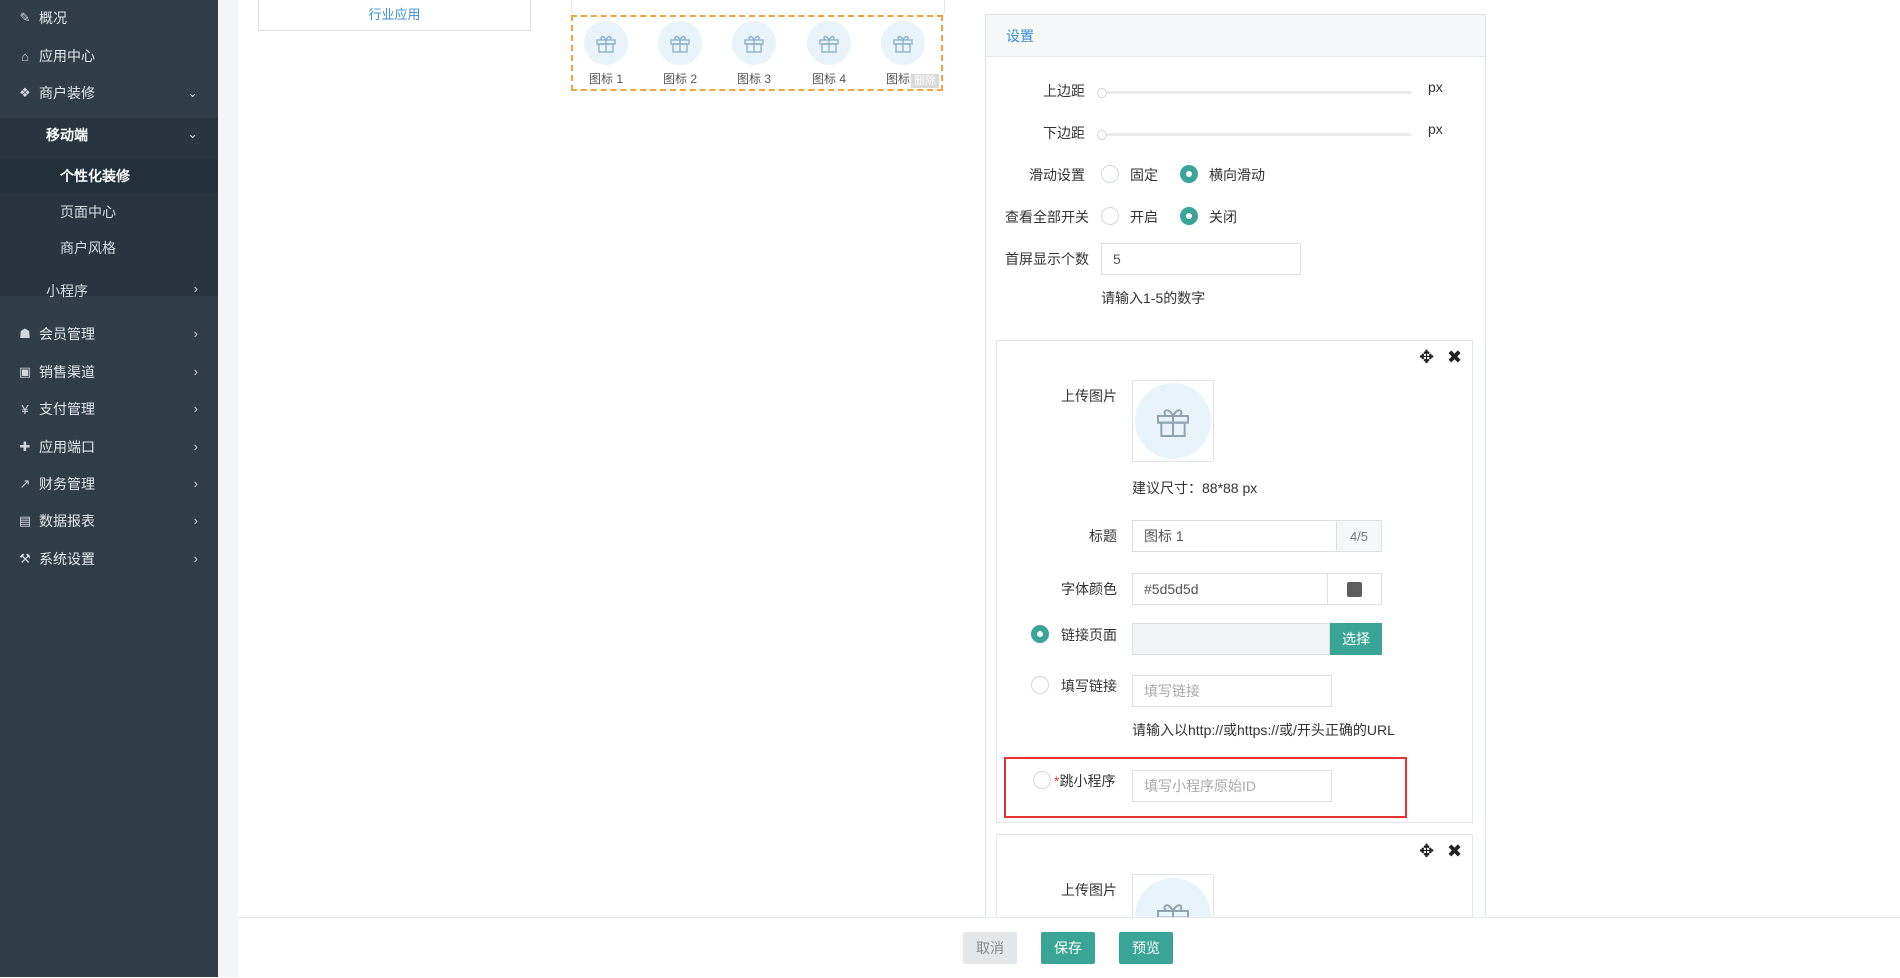 This screenshot has height=978, width=1900. What do you see at coordinates (1256, 92) in the screenshot?
I see `top-margin-slider` at bounding box center [1256, 92].